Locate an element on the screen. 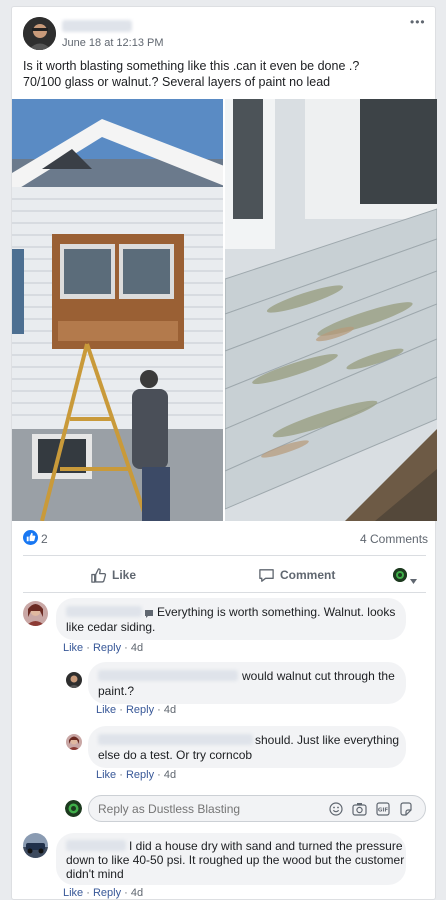 The image size is (446, 900). comments-count: 4 Comments is located at coordinates (394, 539).